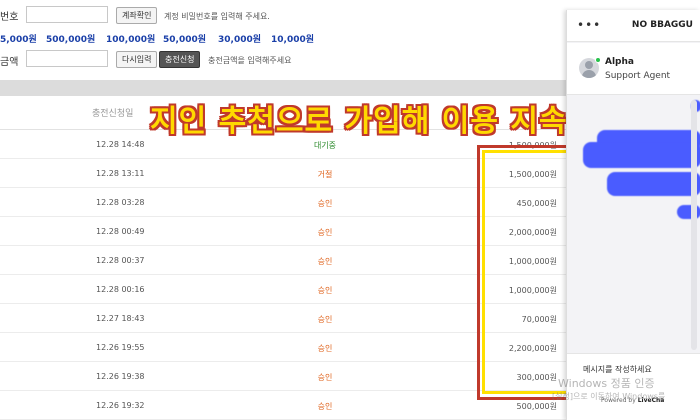 The width and height of the screenshot is (700, 420). I want to click on row-date: 12.28 14:48, so click(120, 144).